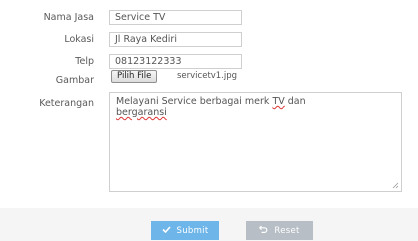 This screenshot has height=241, width=418. I want to click on undo-icon, so click(263, 230).